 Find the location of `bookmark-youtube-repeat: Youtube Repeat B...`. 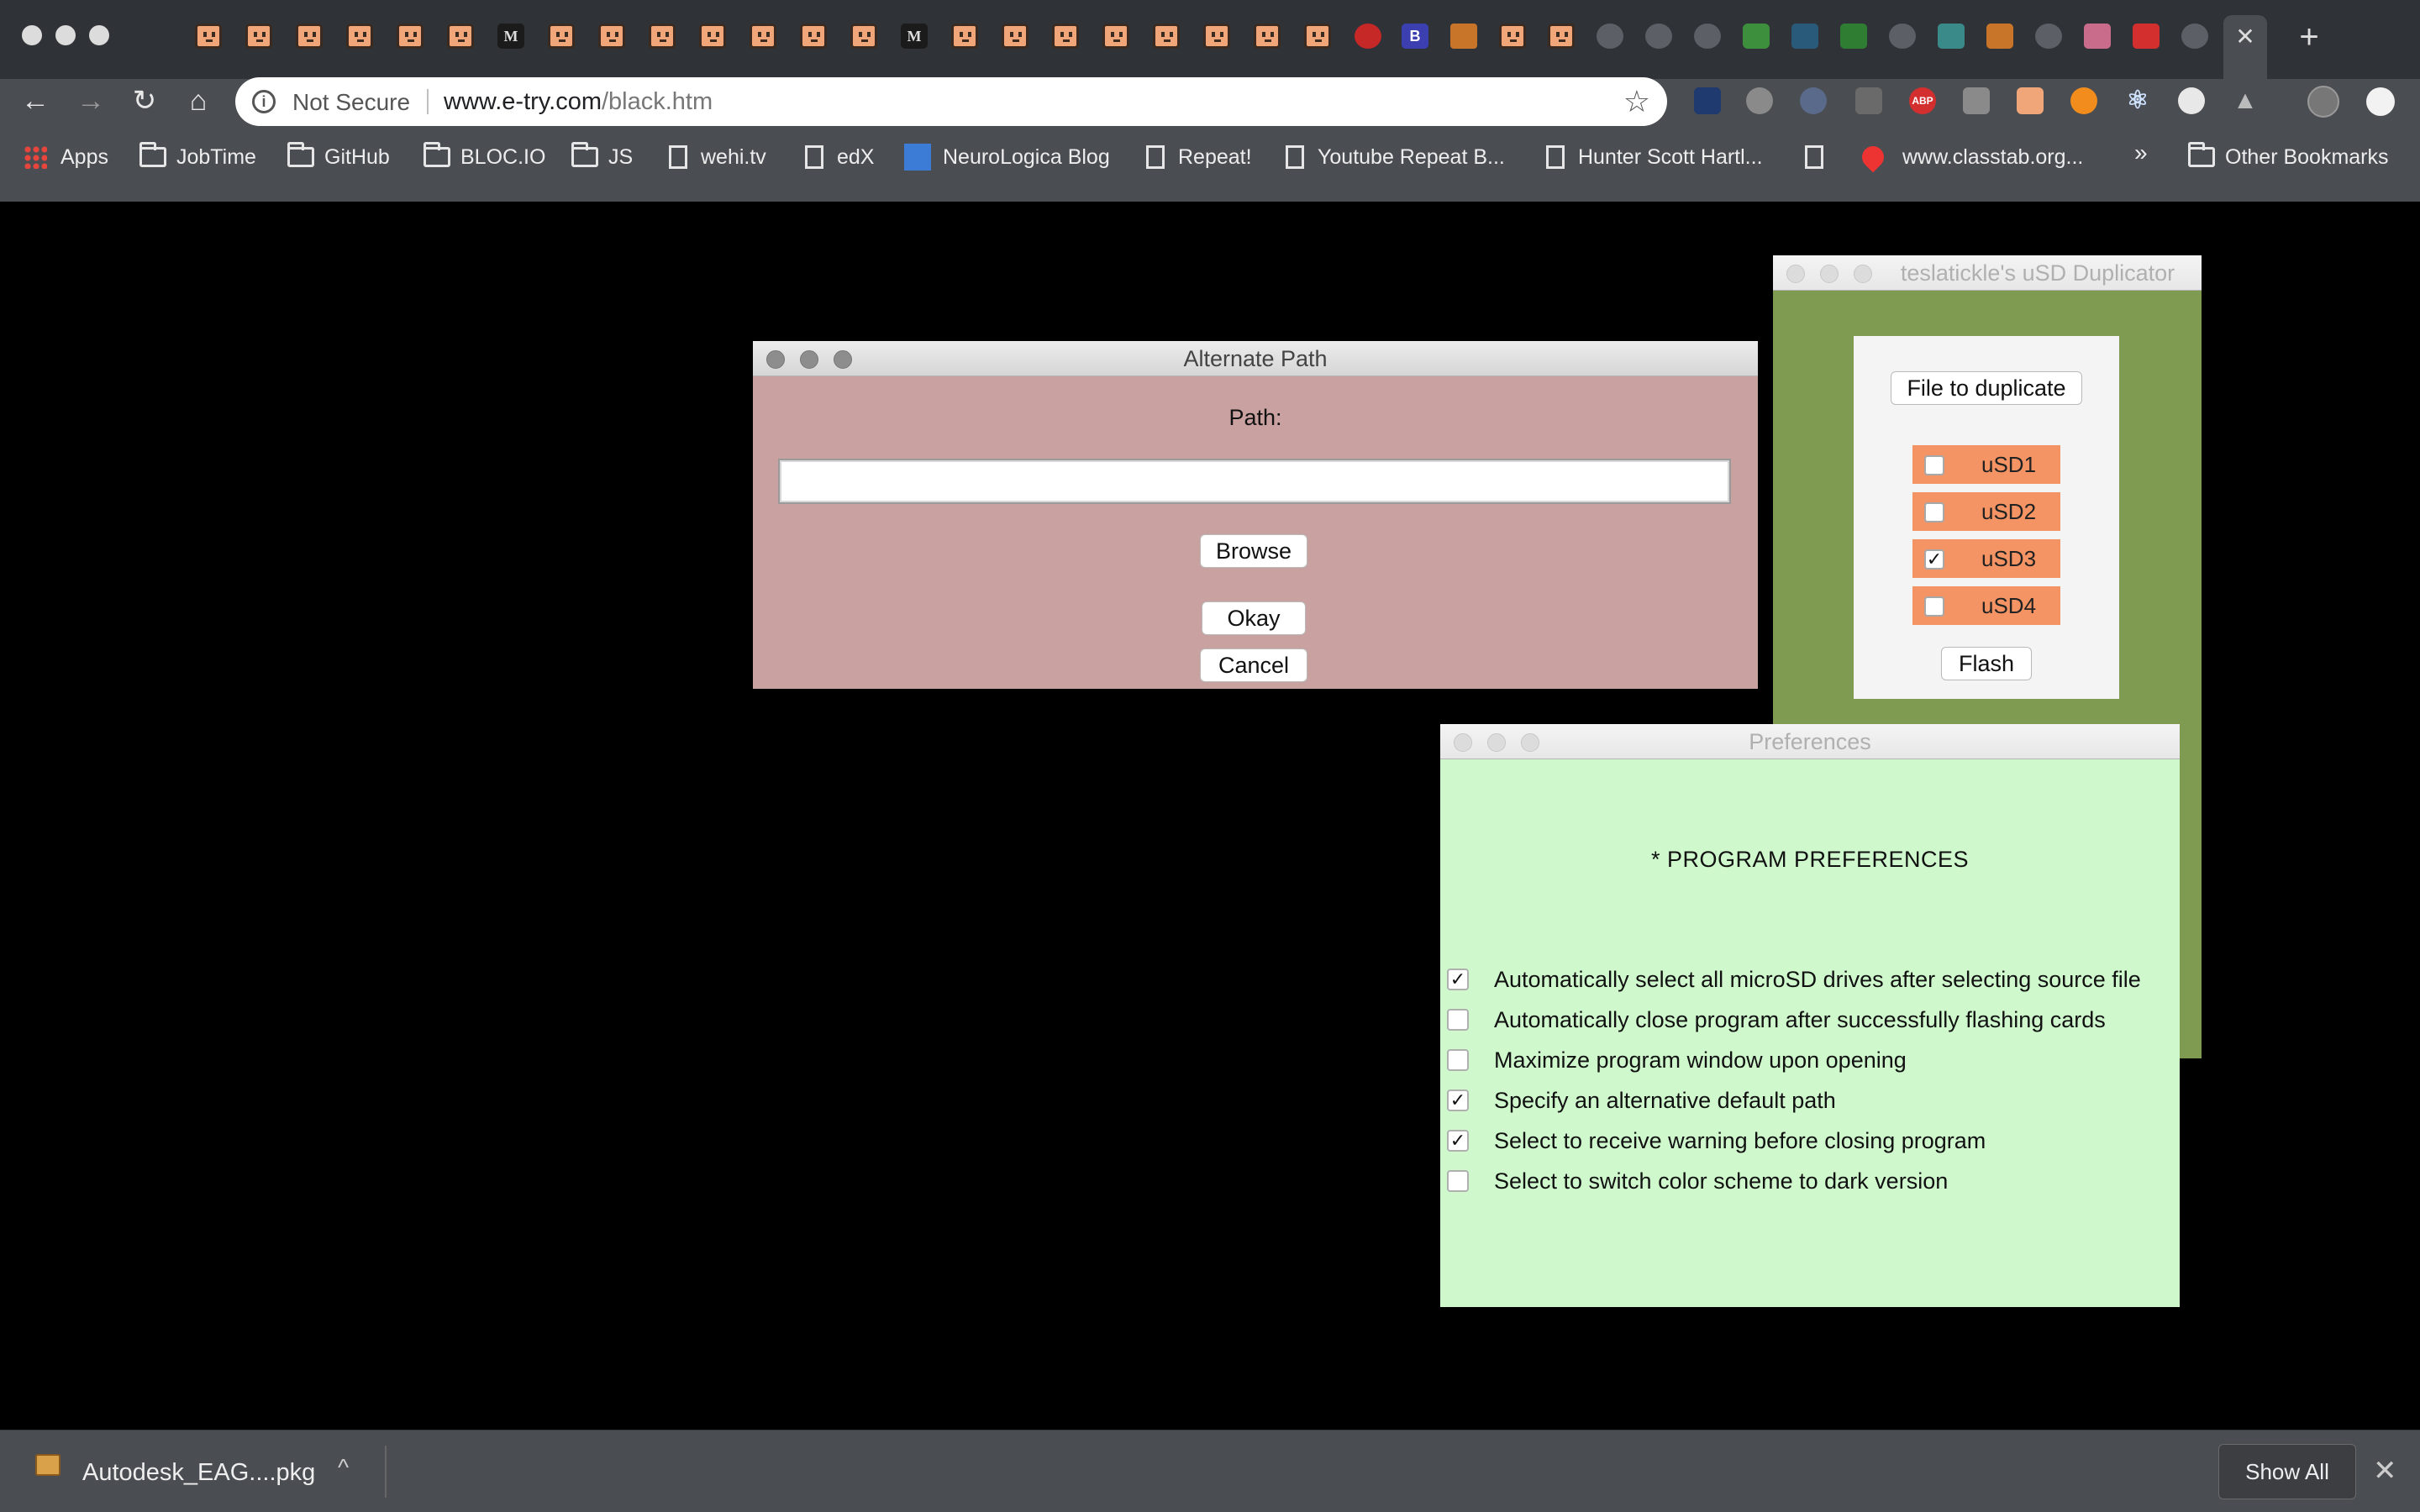

bookmark-youtube-repeat: Youtube Repeat B... is located at coordinates (1395, 157).